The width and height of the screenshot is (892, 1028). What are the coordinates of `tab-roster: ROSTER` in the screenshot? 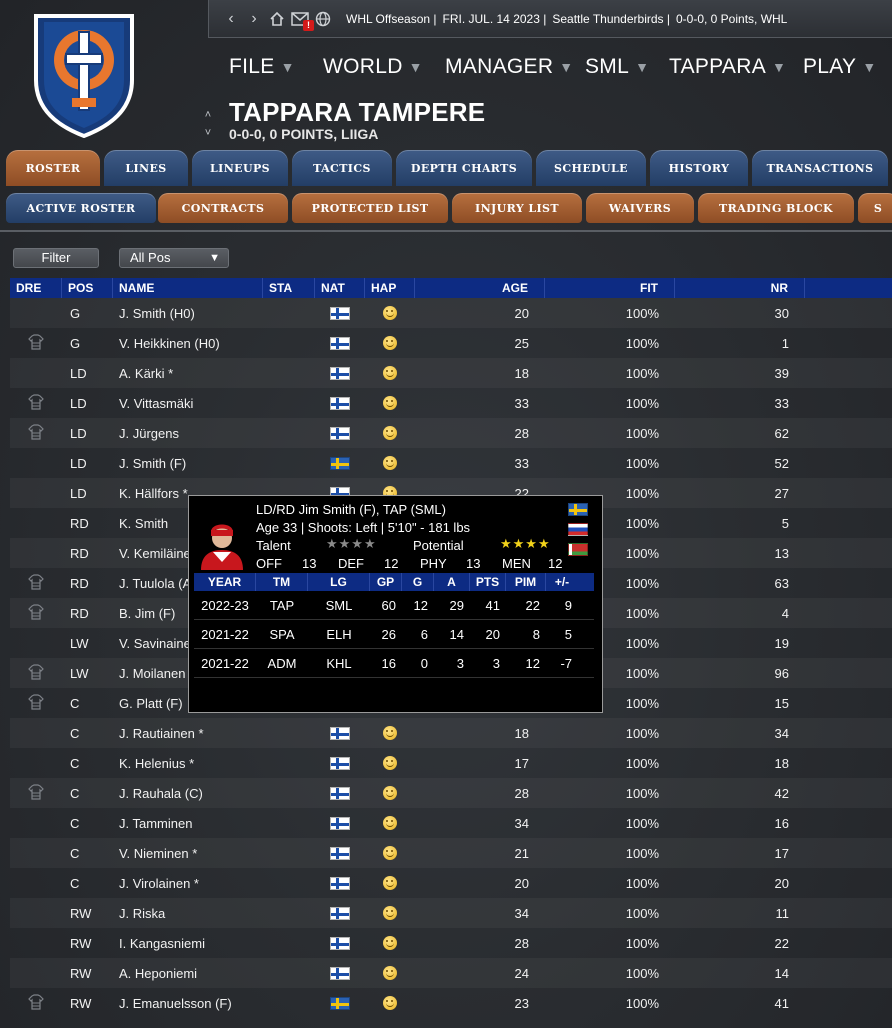 It's located at (53, 168).